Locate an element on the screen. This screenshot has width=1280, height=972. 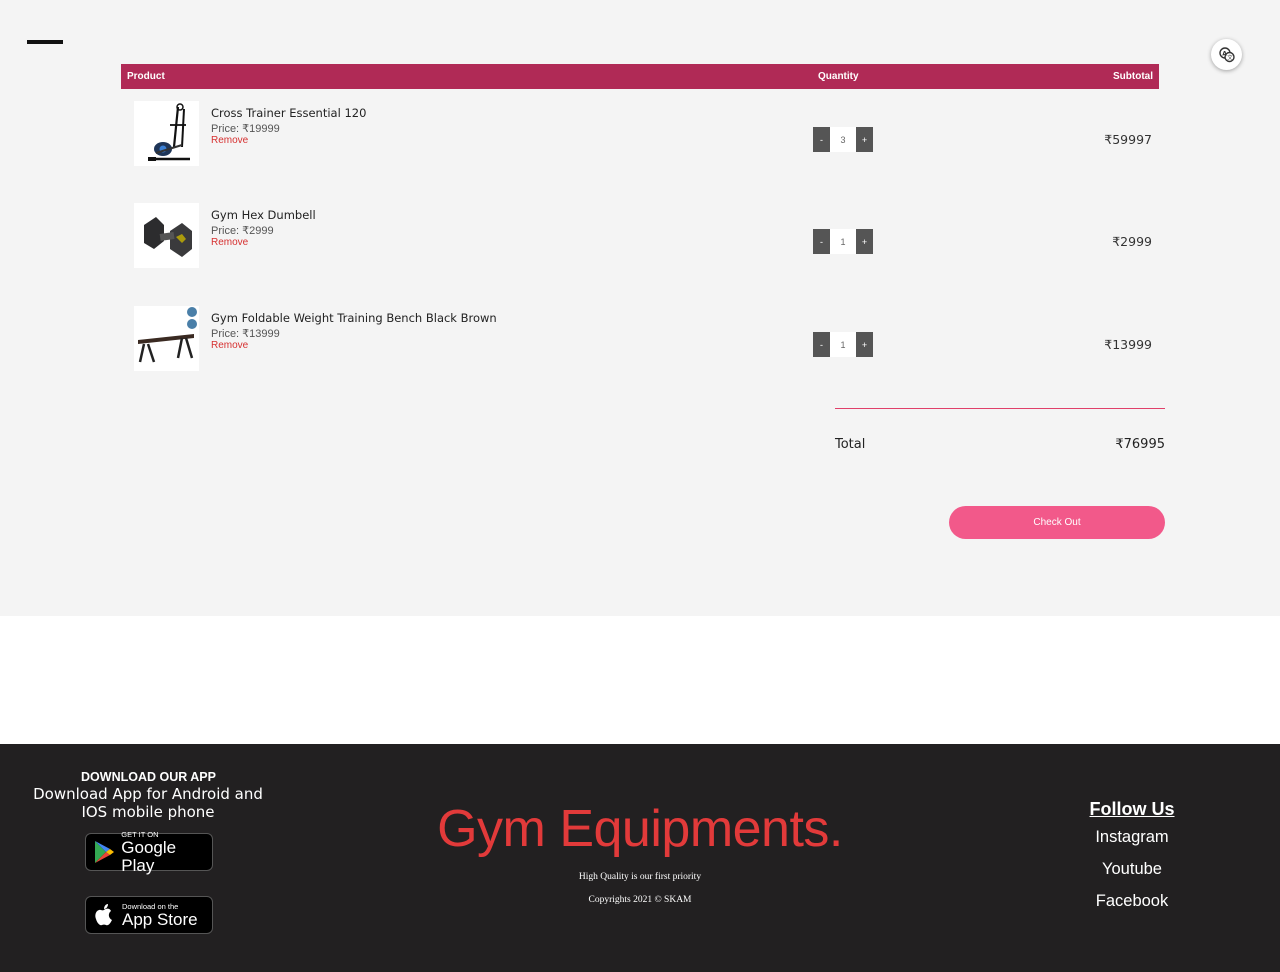
row-subtotal: ₹13999 is located at coordinates (1128, 344).